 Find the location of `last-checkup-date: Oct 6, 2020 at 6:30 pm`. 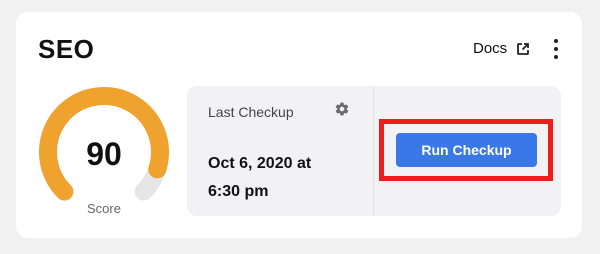

last-checkup-date: Oct 6, 2020 at 6:30 pm is located at coordinates (283, 178).